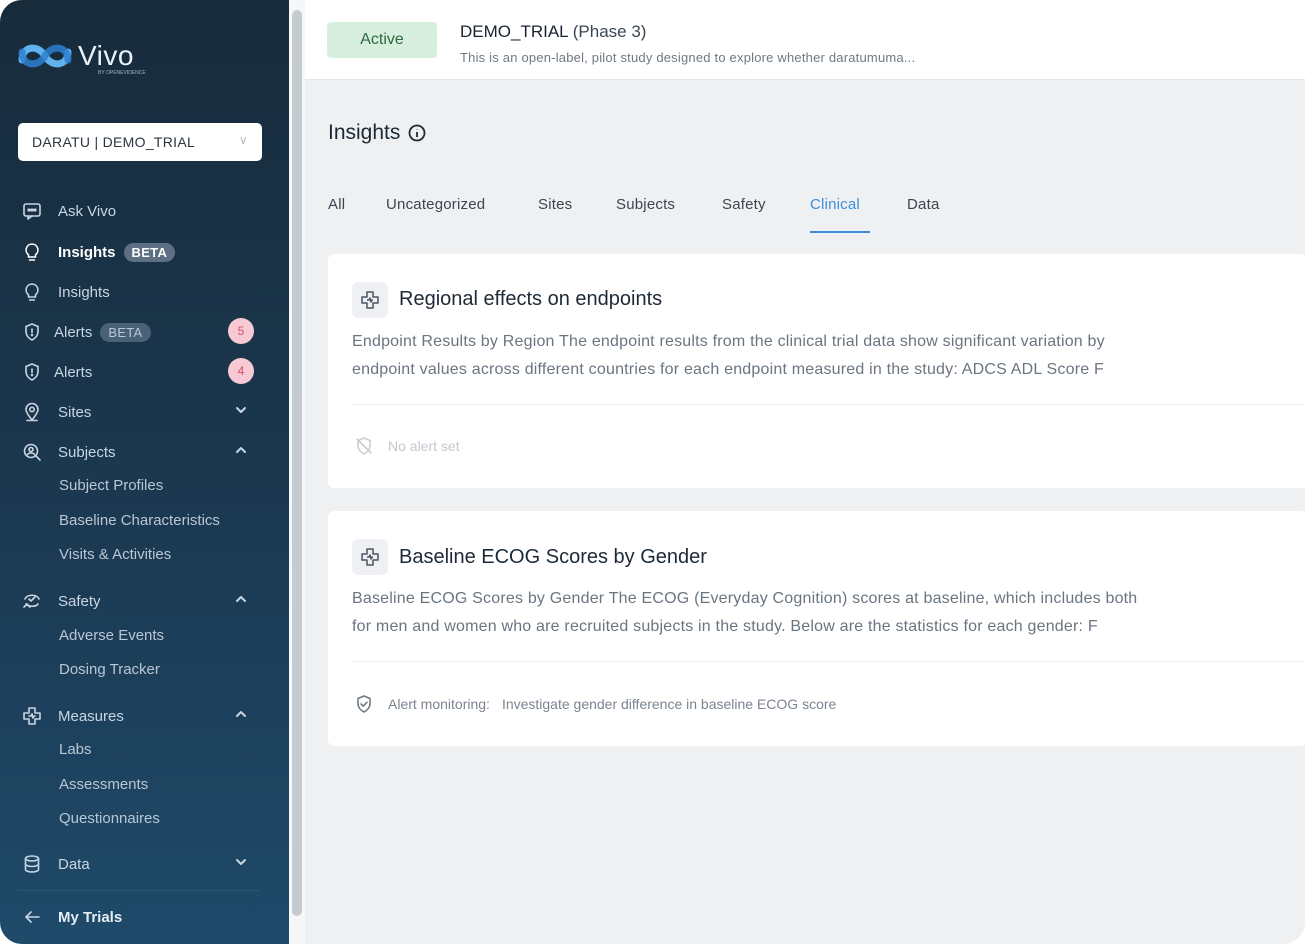 The width and height of the screenshot is (1305, 944). Describe the element at coordinates (140, 917) in the screenshot. I see `sidebar-item-my-trials: My Trials` at that location.